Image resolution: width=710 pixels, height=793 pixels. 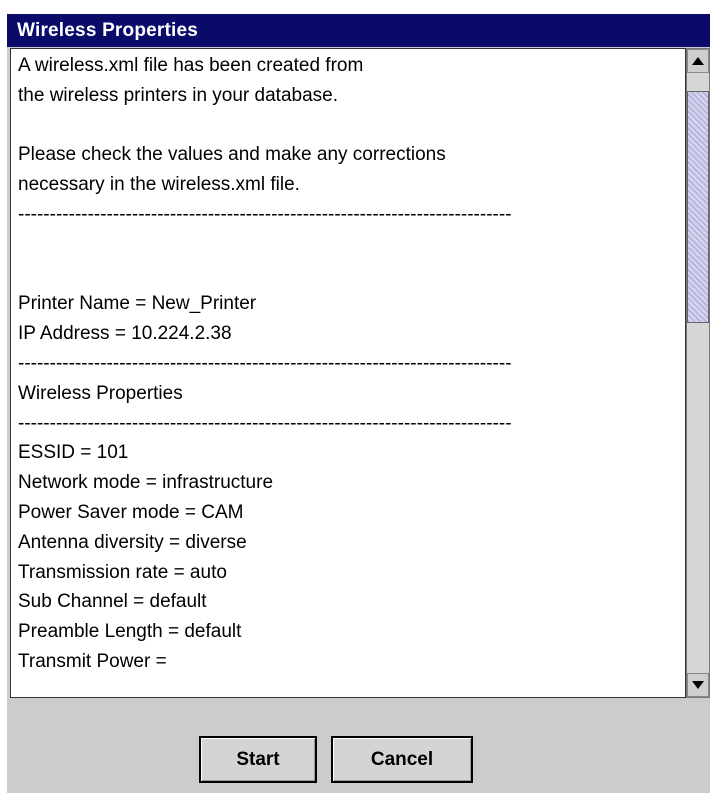 What do you see at coordinates (92, 661) in the screenshot?
I see `text-line: Transmit Power =` at bounding box center [92, 661].